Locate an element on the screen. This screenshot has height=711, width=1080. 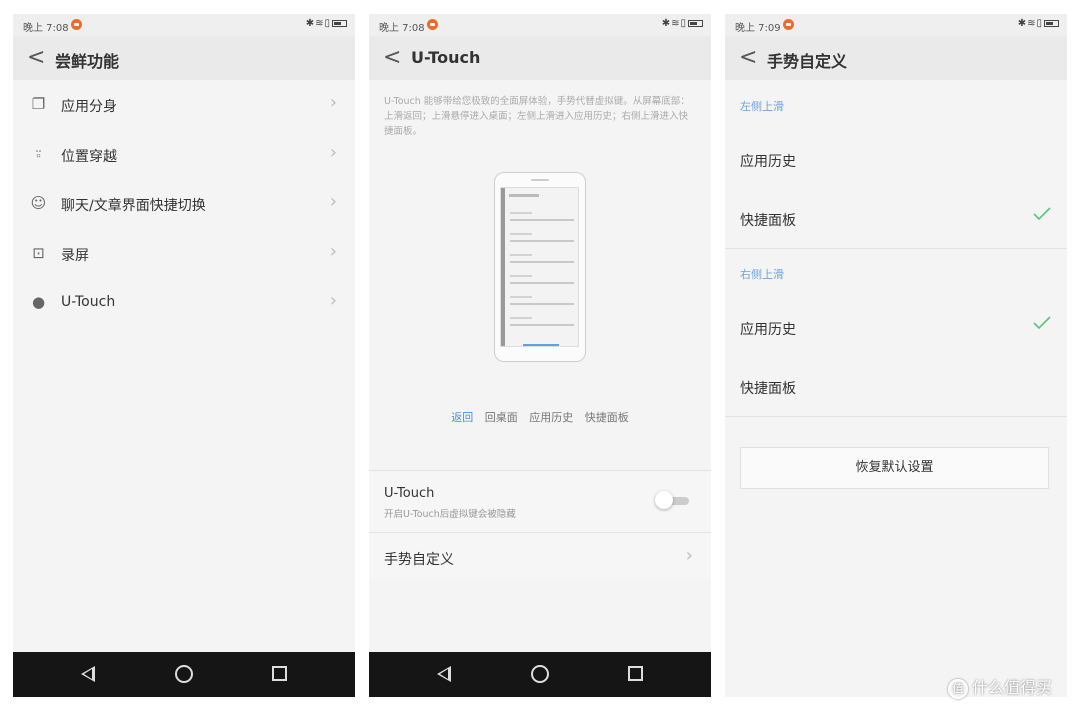
option-right-quick-panel: 快捷面板 is located at coordinates (896, 386).